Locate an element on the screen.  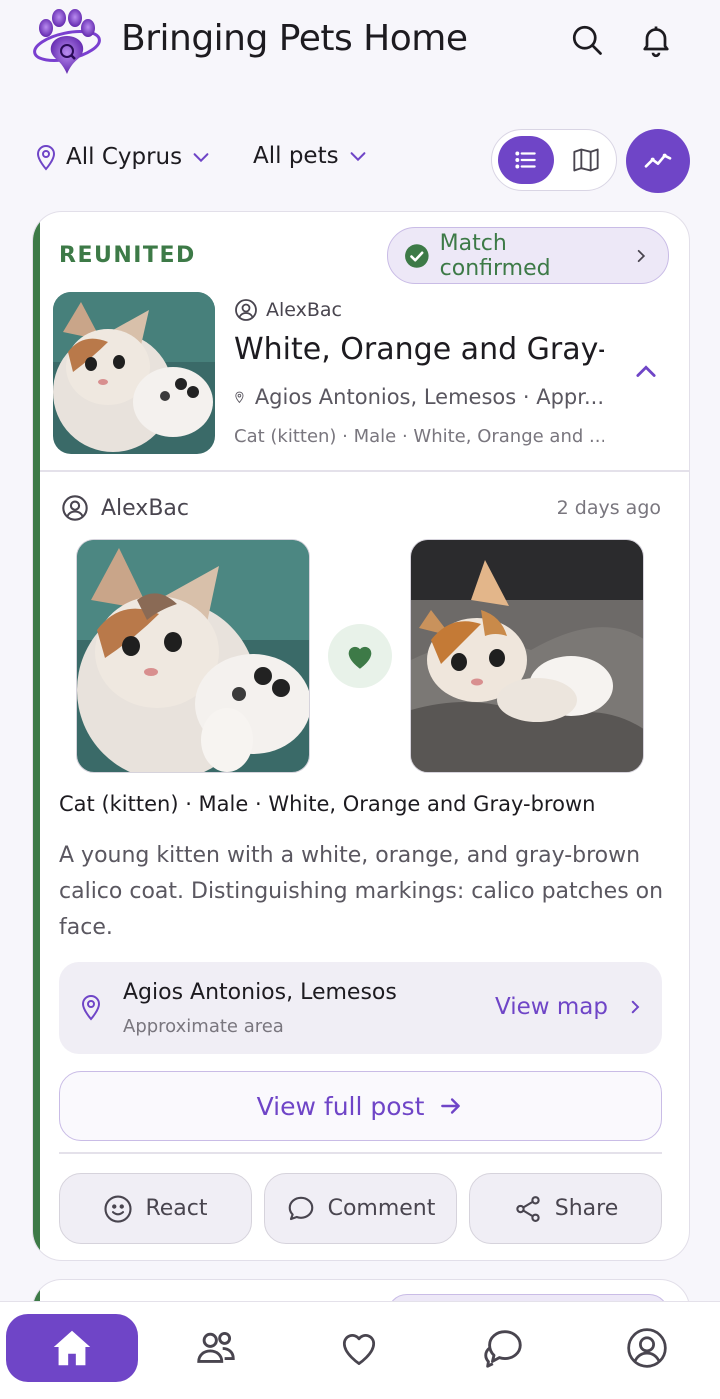
profile-icon is located at coordinates (647, 1348).